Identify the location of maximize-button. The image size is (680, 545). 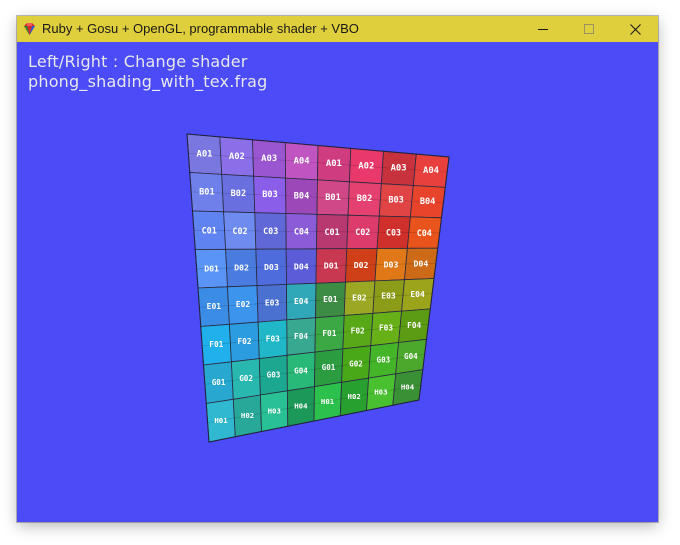
(589, 29).